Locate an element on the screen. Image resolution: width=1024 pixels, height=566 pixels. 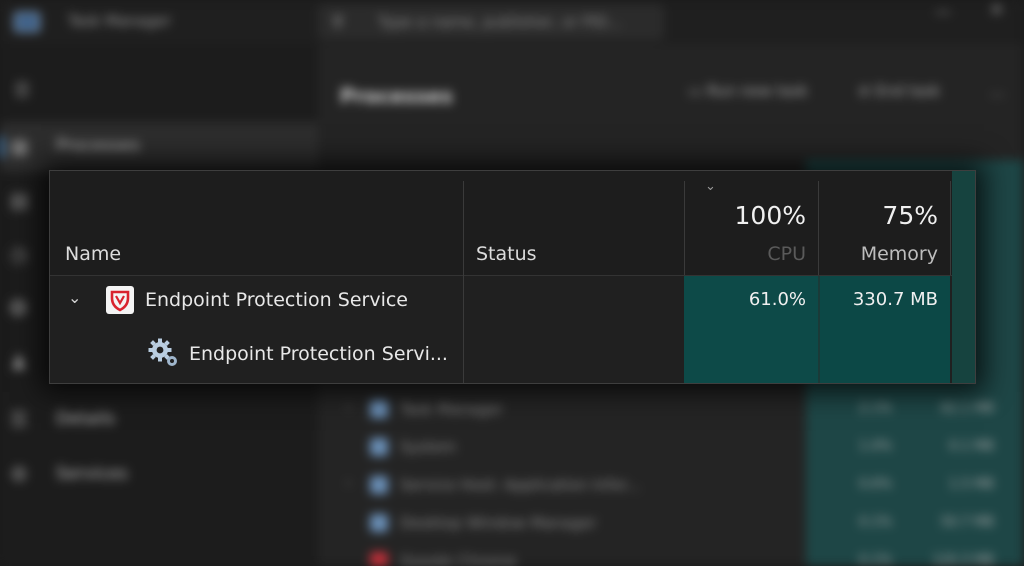
details-icon: ☰ is located at coordinates (19, 419).